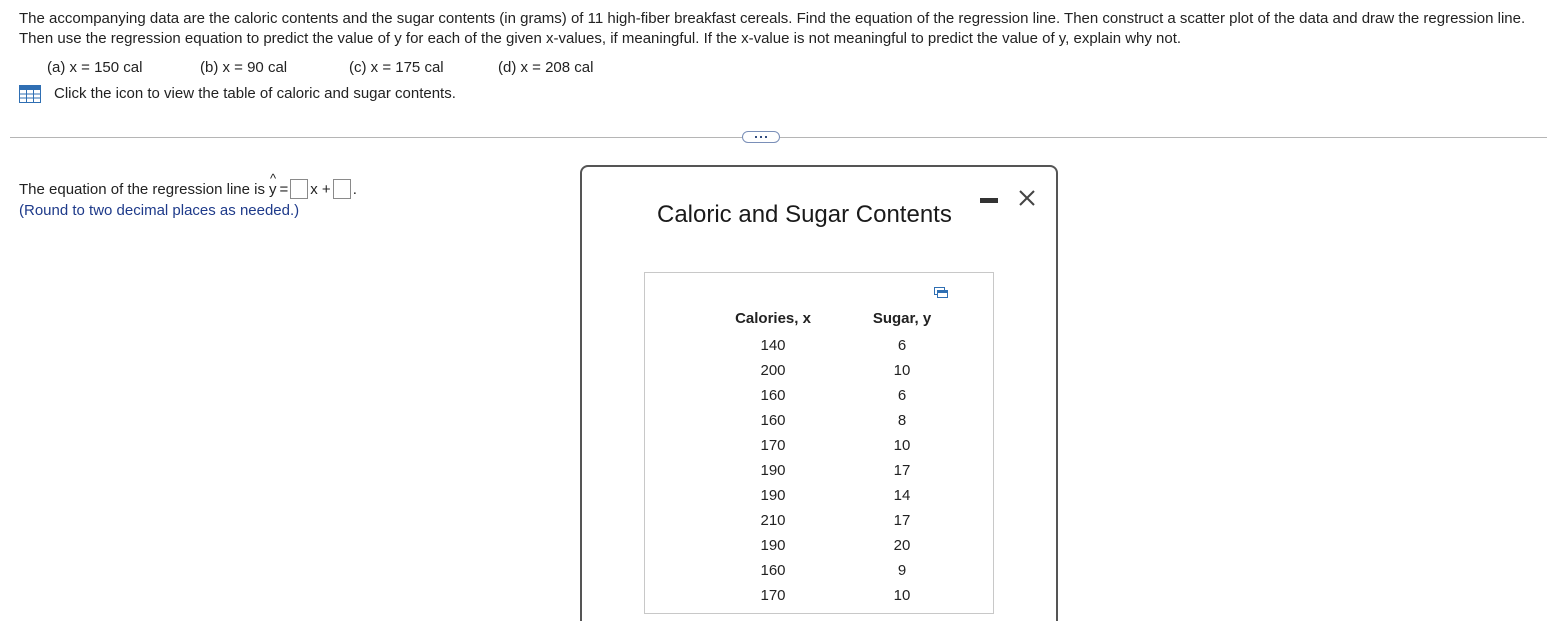 This screenshot has height=621, width=1547. I want to click on slope-input, so click(299, 189).